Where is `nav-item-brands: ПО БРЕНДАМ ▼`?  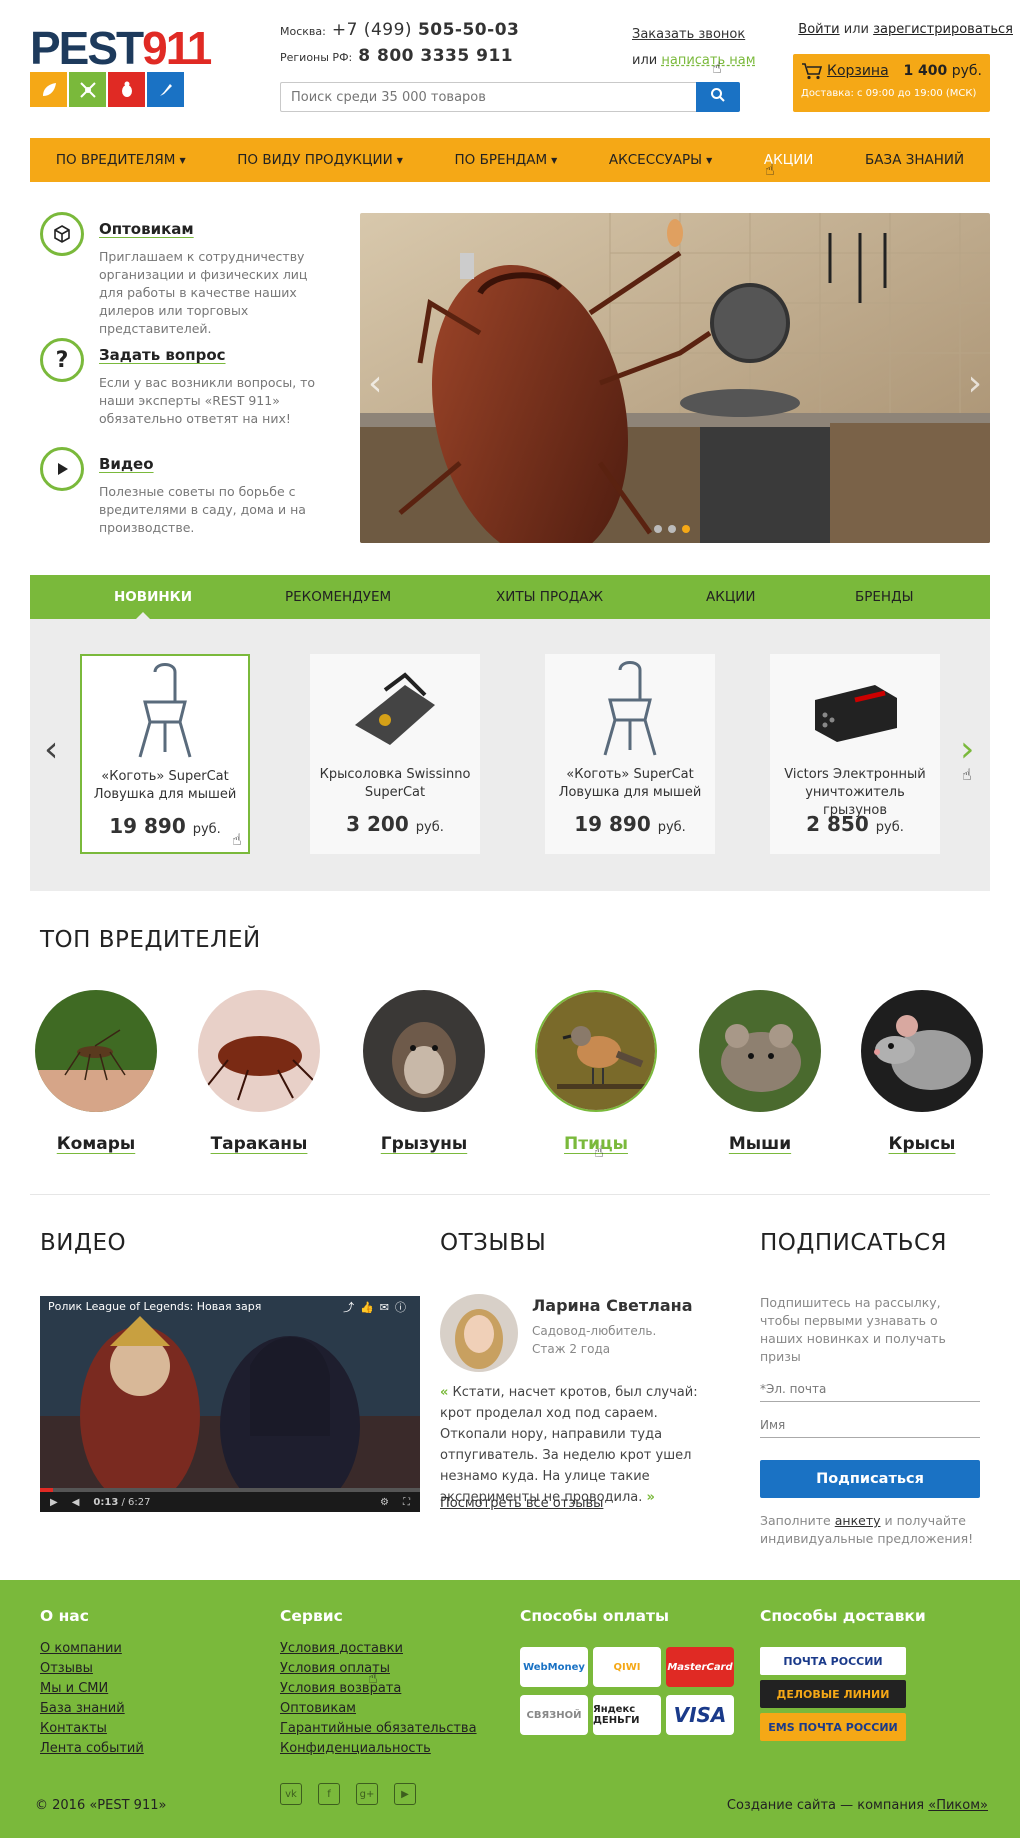 nav-item-brands: ПО БРЕНДАМ ▼ is located at coordinates (506, 160).